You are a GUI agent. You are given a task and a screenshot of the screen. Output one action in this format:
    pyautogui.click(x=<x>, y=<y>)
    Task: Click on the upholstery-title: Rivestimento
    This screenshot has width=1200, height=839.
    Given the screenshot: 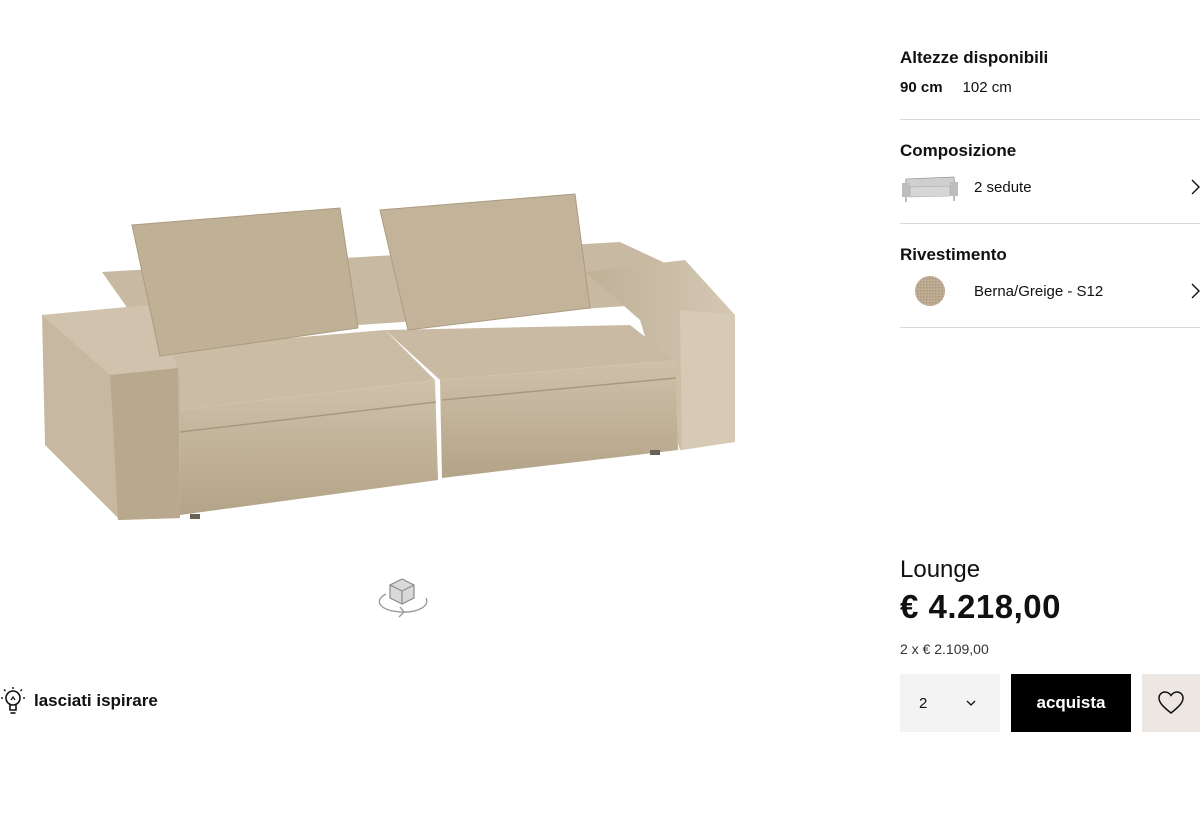 What is the action you would take?
    pyautogui.click(x=953, y=254)
    